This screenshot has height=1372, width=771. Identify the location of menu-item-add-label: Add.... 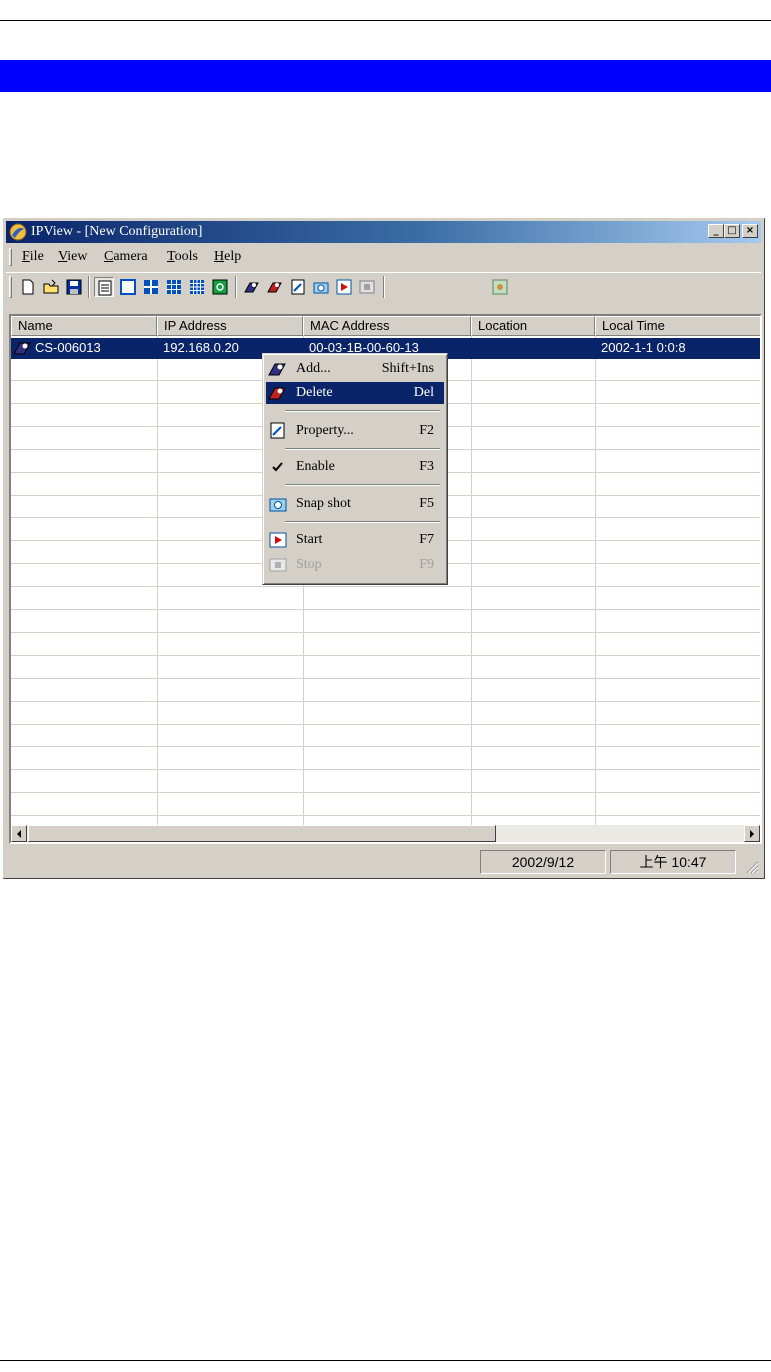
(313, 368).